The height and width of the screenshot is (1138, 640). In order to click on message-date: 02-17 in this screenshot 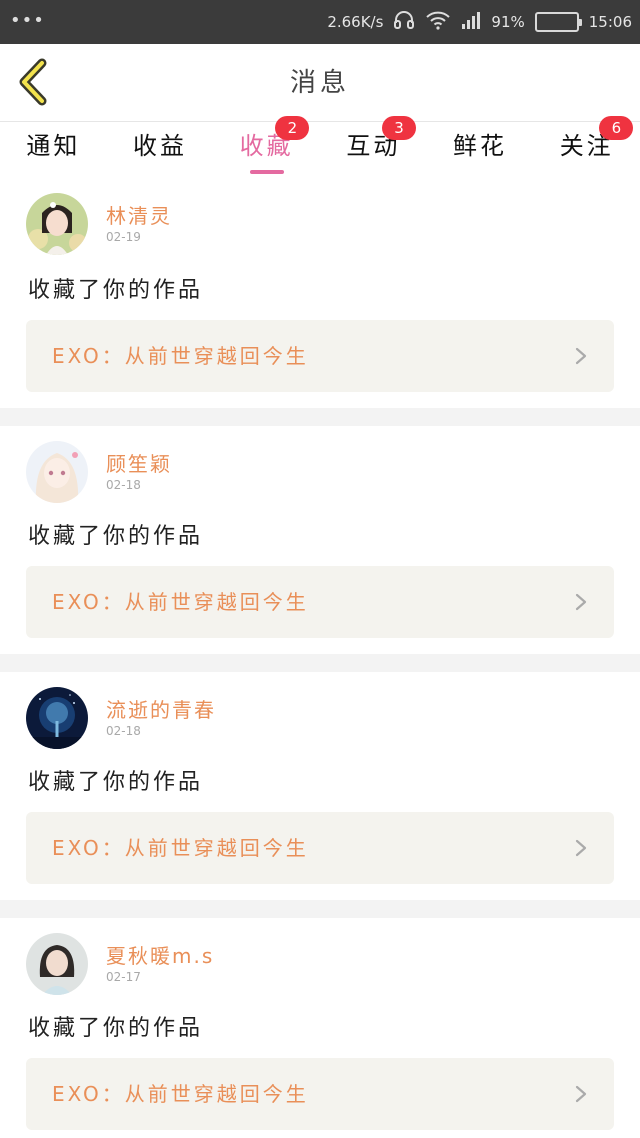, I will do `click(123, 977)`.